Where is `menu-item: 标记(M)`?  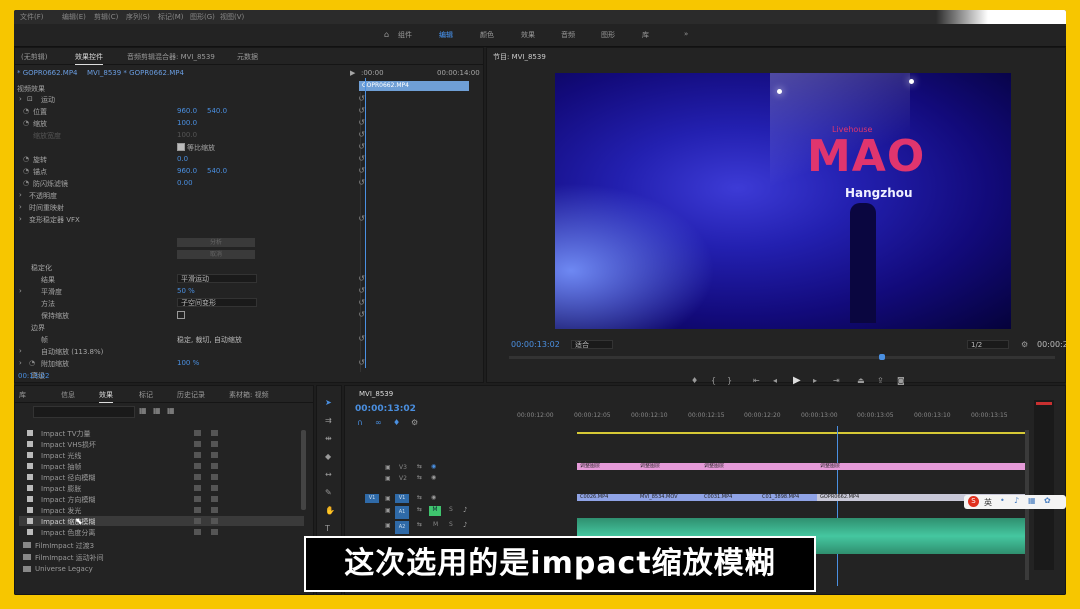 menu-item: 标记(M) is located at coordinates (171, 17).